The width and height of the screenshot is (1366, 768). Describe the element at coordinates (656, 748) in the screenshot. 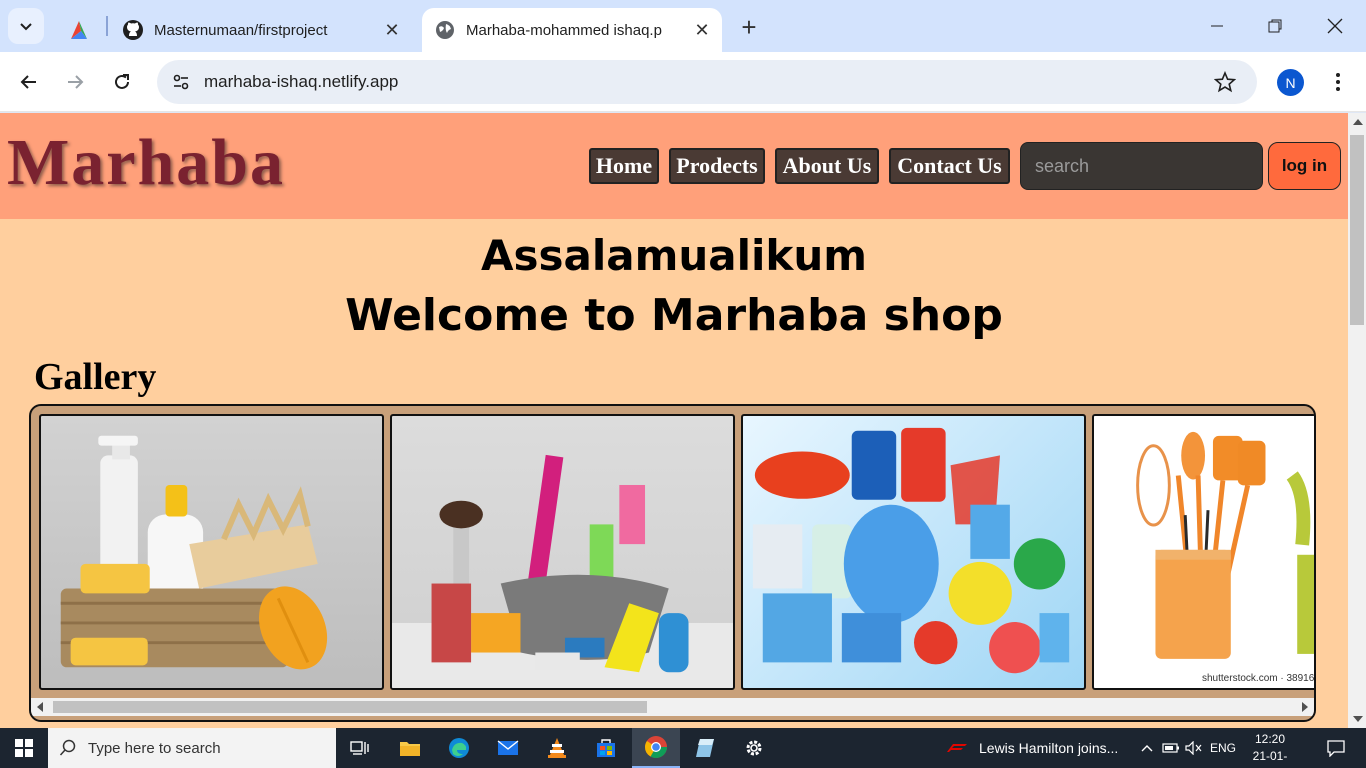

I see `chrome-icon` at that location.